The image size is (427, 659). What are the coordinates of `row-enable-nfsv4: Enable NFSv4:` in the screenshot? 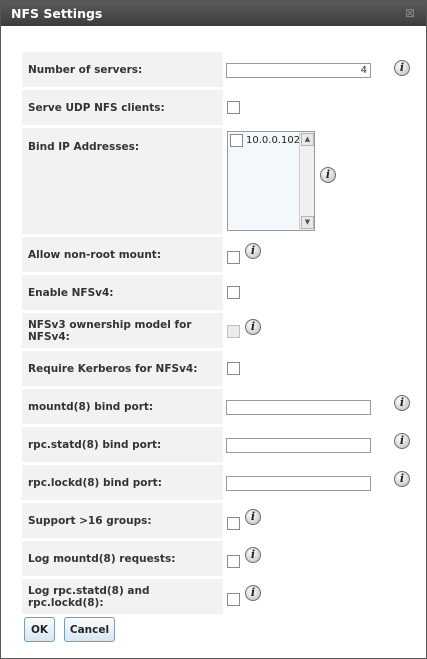 It's located at (220, 292).